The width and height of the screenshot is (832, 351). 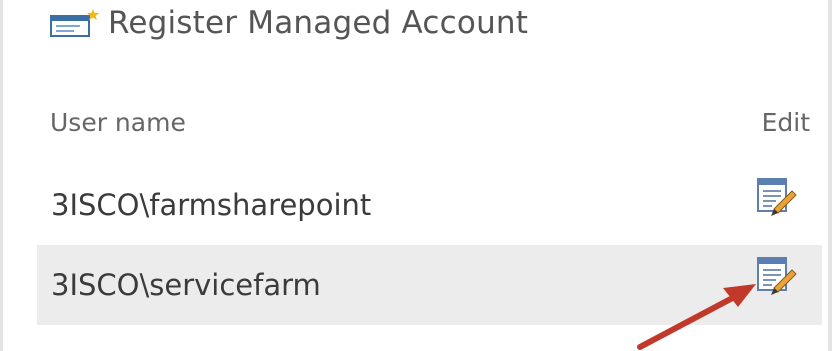 What do you see at coordinates (1, 175) in the screenshot?
I see `panel-left-border` at bounding box center [1, 175].